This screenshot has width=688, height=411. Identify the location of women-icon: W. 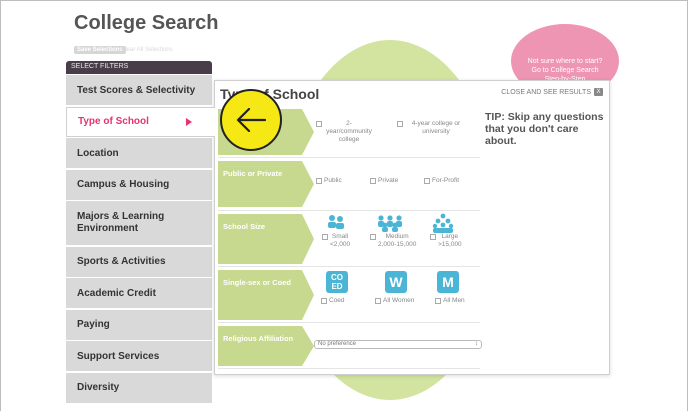
(396, 282).